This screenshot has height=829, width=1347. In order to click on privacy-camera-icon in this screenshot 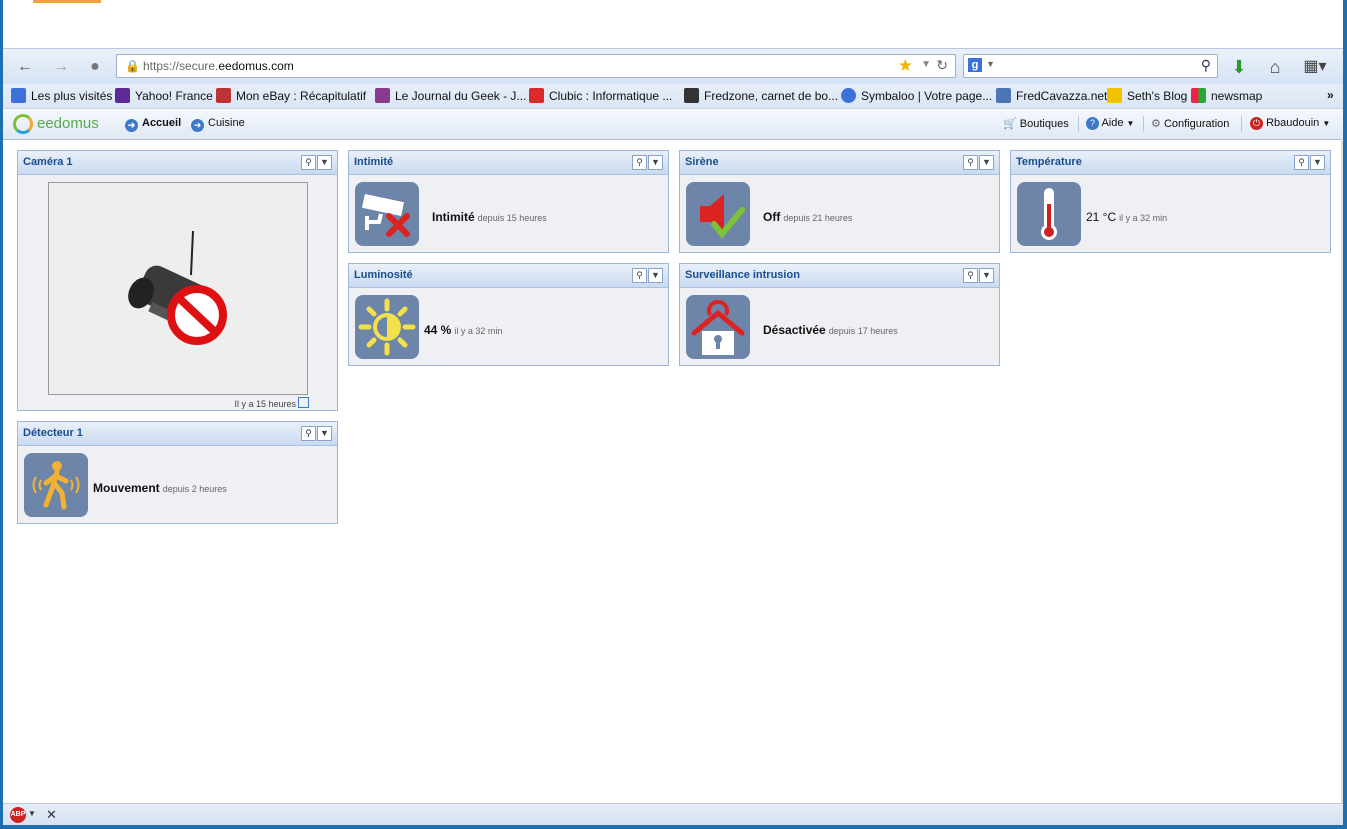, I will do `click(387, 214)`.